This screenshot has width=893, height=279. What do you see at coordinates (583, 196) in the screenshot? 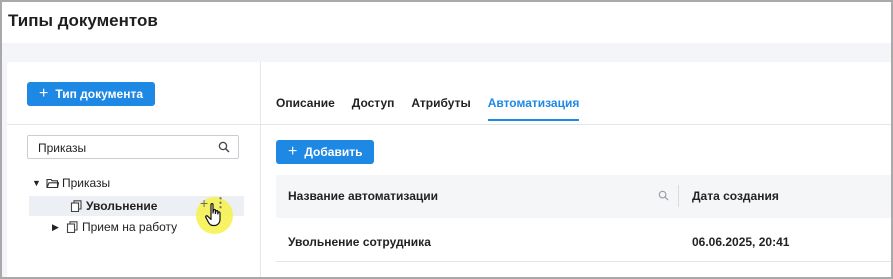
I see `table-header: Название автоматизации Дата создания` at bounding box center [583, 196].